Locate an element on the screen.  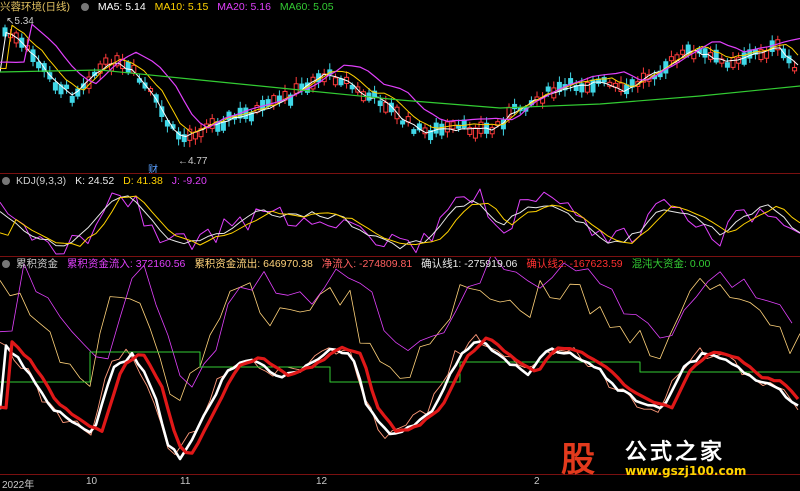
date-label: 2 is located at coordinates (537, 481).